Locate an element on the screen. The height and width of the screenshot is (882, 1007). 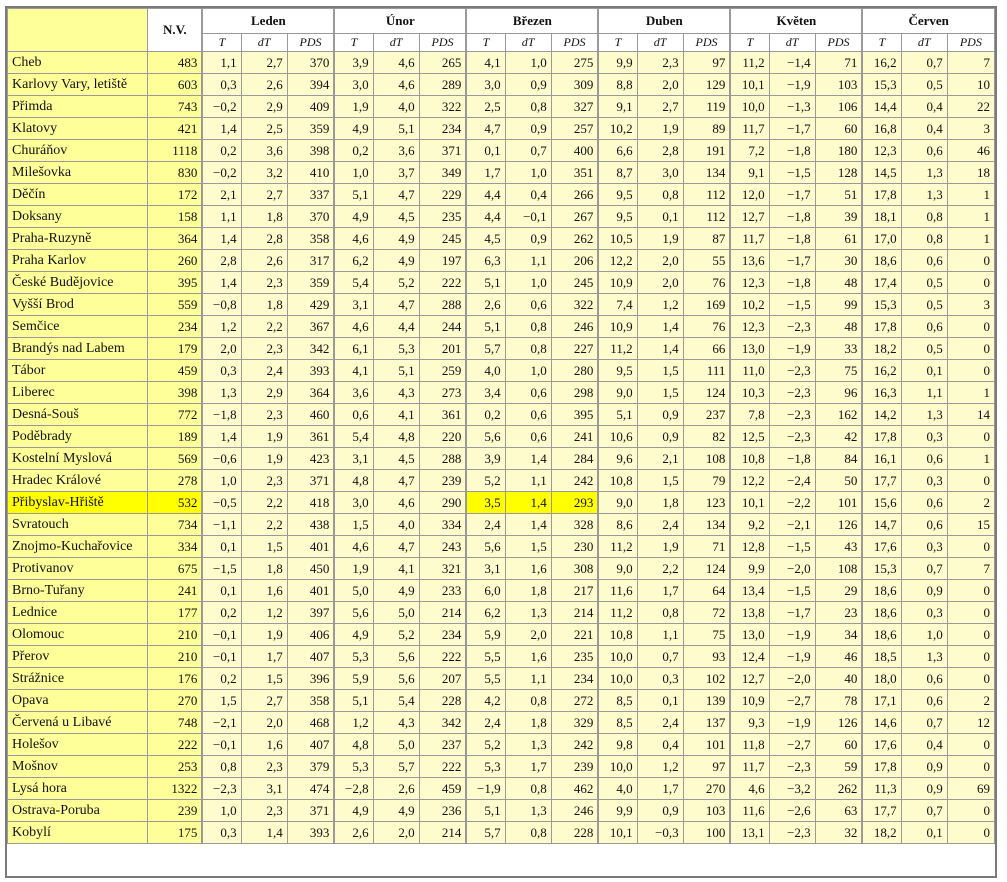
value-cell: 234 is located at coordinates (442, 128).